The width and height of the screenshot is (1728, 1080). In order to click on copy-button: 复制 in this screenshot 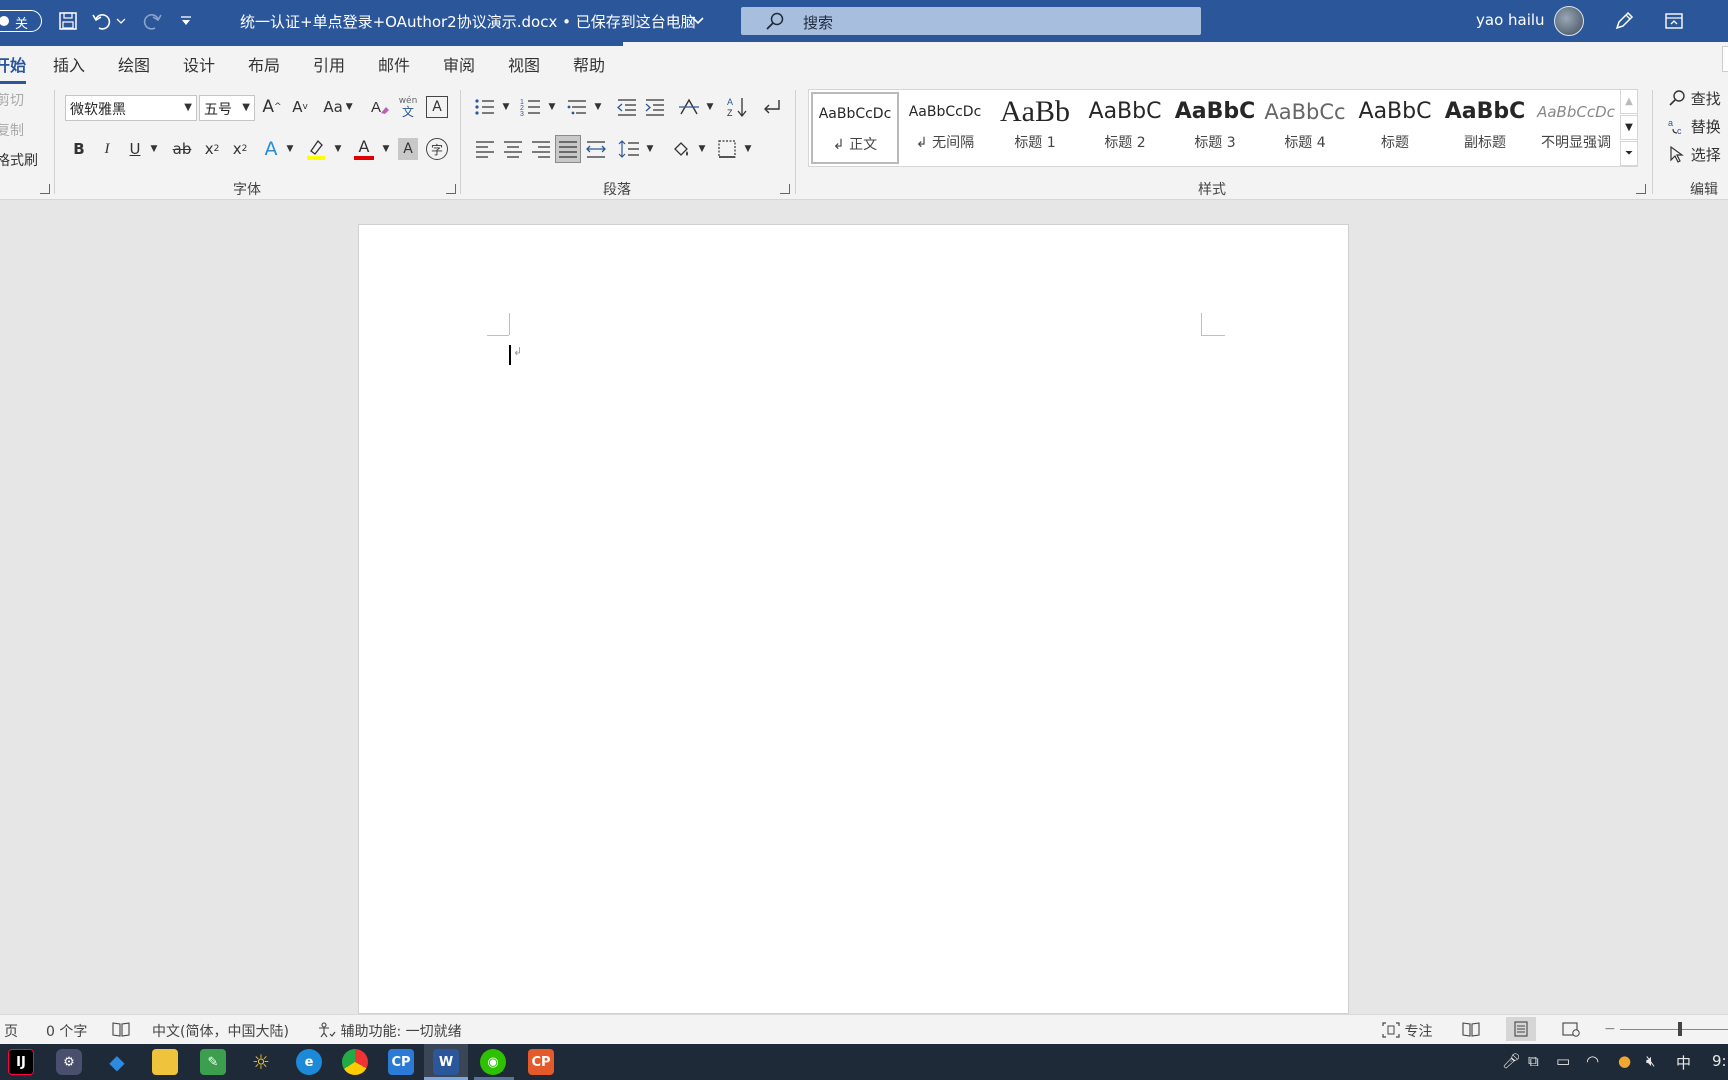, I will do `click(12, 130)`.